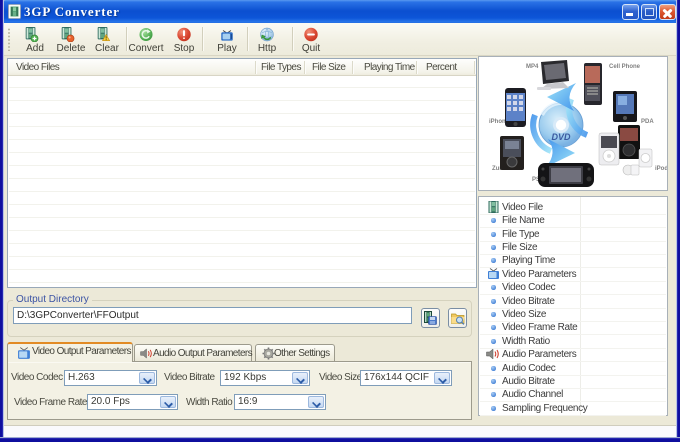 This screenshot has width=680, height=442. Describe the element at coordinates (647, 122) in the screenshot. I see `svg-text: PDA` at that location.